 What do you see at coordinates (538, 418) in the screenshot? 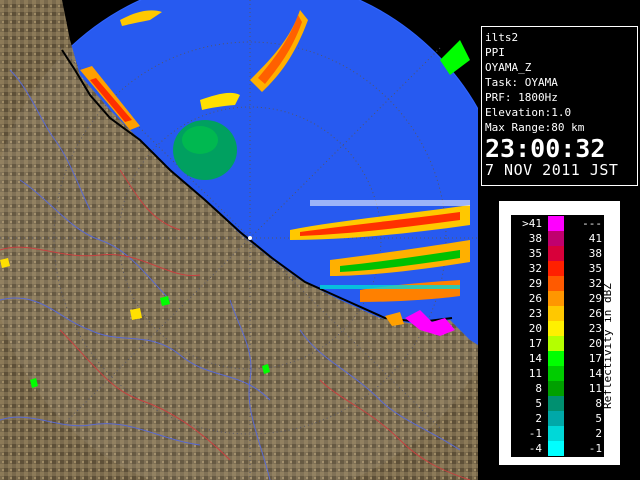
I see `legend-low-value: 2` at bounding box center [538, 418].